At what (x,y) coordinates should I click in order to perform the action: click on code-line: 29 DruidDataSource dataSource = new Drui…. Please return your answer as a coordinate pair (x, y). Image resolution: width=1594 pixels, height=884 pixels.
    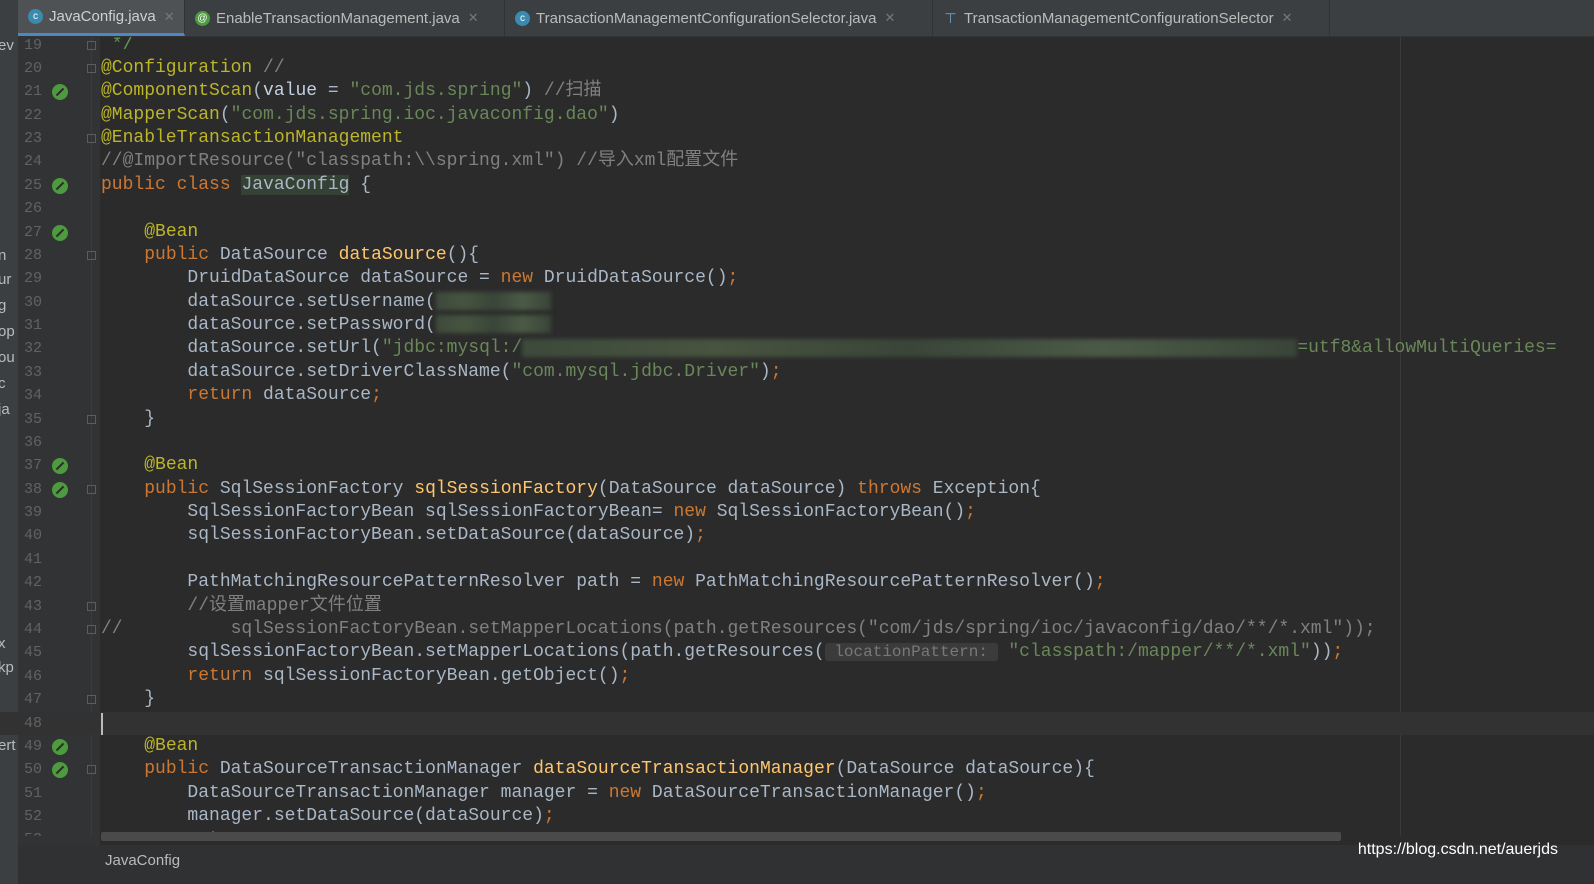
    Looking at the image, I should click on (797, 278).